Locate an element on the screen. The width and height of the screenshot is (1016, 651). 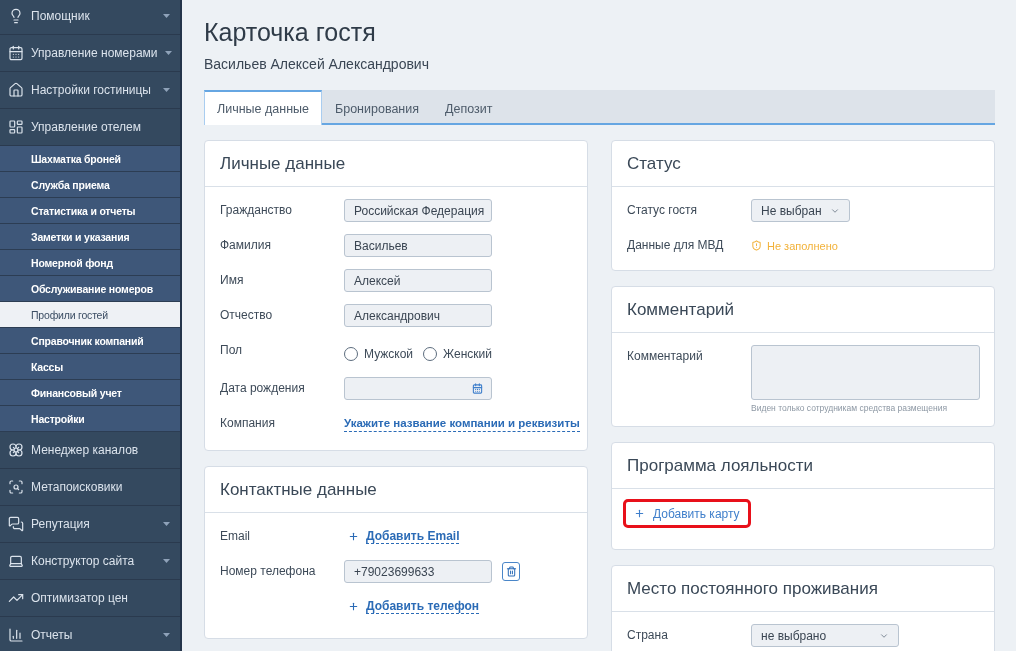
field-label: Статус гостя is located at coordinates (662, 210).